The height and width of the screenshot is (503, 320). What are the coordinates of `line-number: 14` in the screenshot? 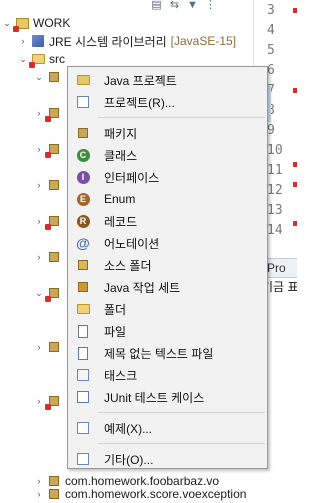 It's located at (275, 230).